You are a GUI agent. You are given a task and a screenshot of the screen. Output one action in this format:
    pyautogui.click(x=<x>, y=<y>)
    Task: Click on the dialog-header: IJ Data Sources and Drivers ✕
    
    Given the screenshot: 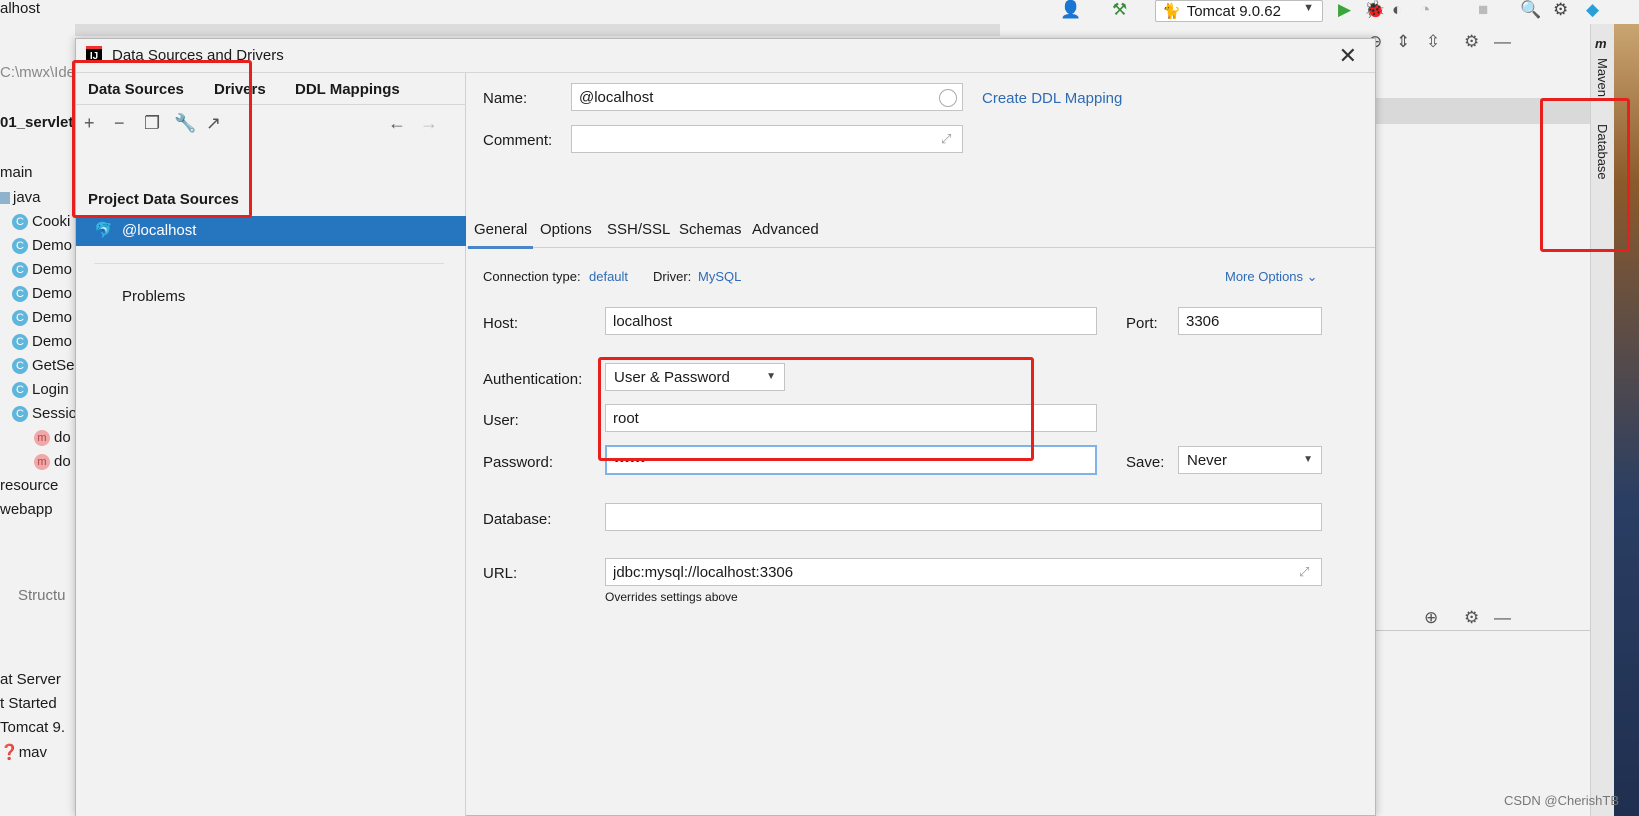 What is the action you would take?
    pyautogui.click(x=725, y=56)
    